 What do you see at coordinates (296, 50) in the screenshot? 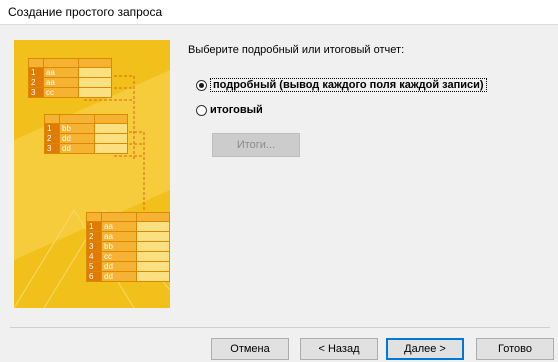
I see `report-type-prompt: Выберите подробный или итоговый отчет:` at bounding box center [296, 50].